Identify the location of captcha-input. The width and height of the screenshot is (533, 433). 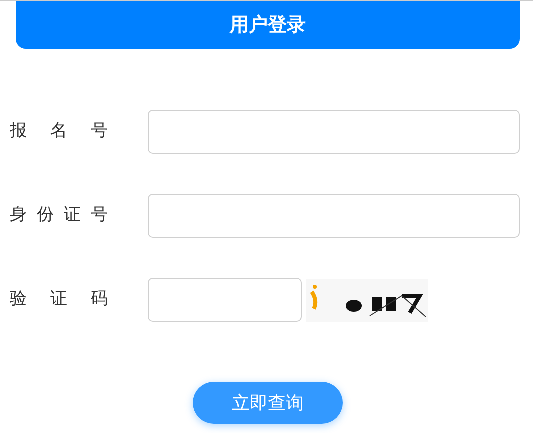
(225, 300).